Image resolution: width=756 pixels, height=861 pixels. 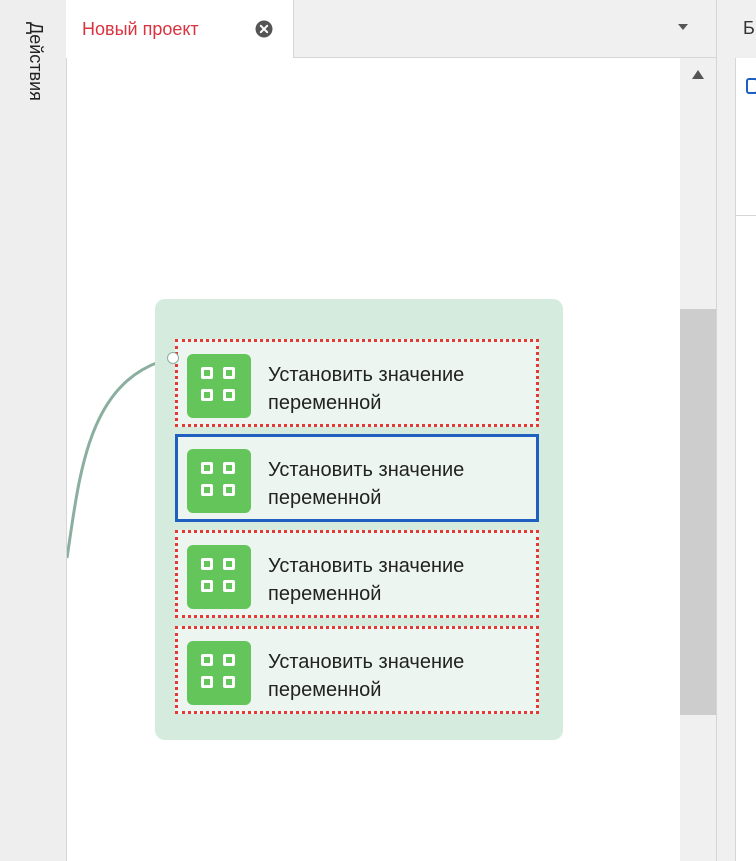 I want to click on input-connection-pin, so click(x=173, y=358).